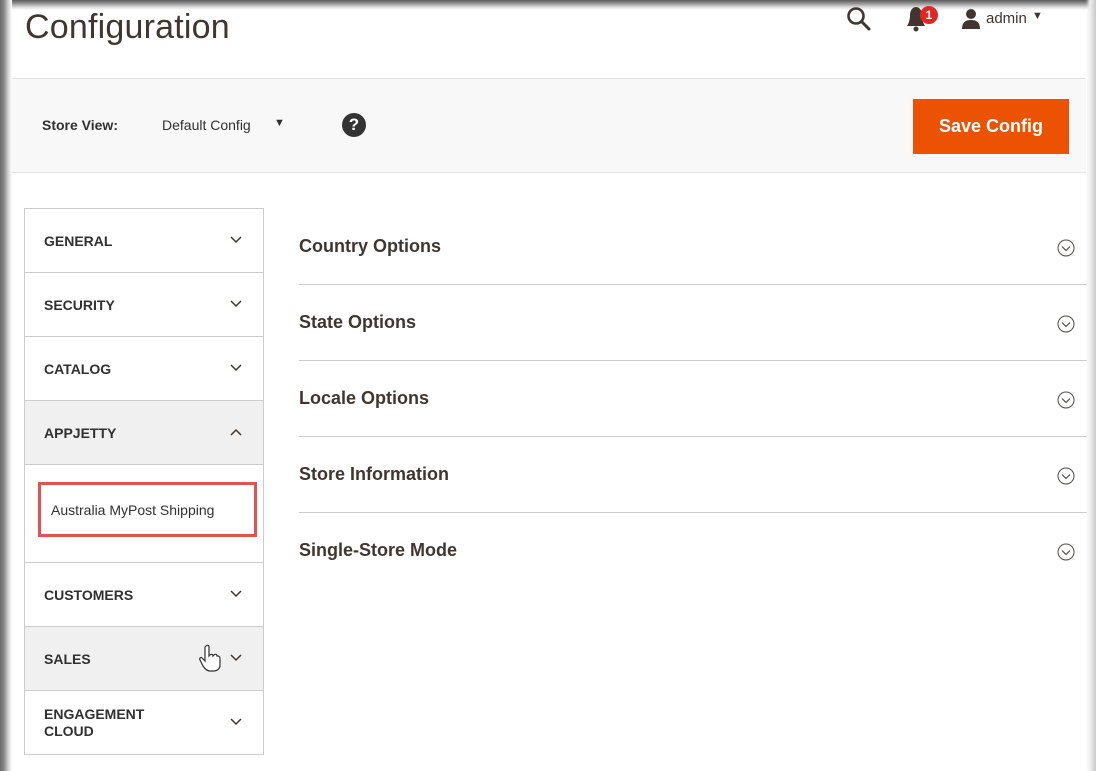 This screenshot has height=771, width=1096. Describe the element at coordinates (364, 398) in the screenshot. I see `section-title: Locale Options` at that location.